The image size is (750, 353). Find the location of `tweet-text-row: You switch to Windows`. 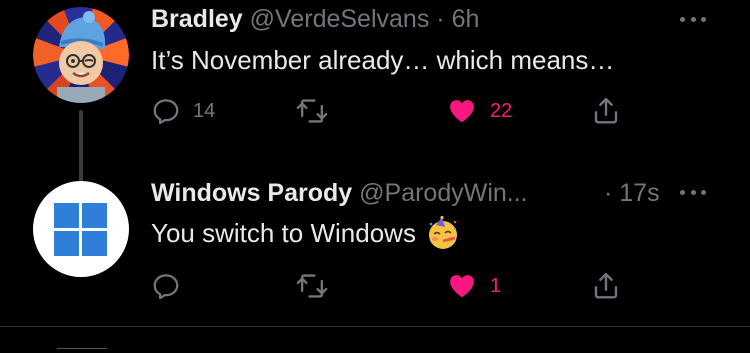

tweet-text-row: You switch to Windows is located at coordinates (305, 232).